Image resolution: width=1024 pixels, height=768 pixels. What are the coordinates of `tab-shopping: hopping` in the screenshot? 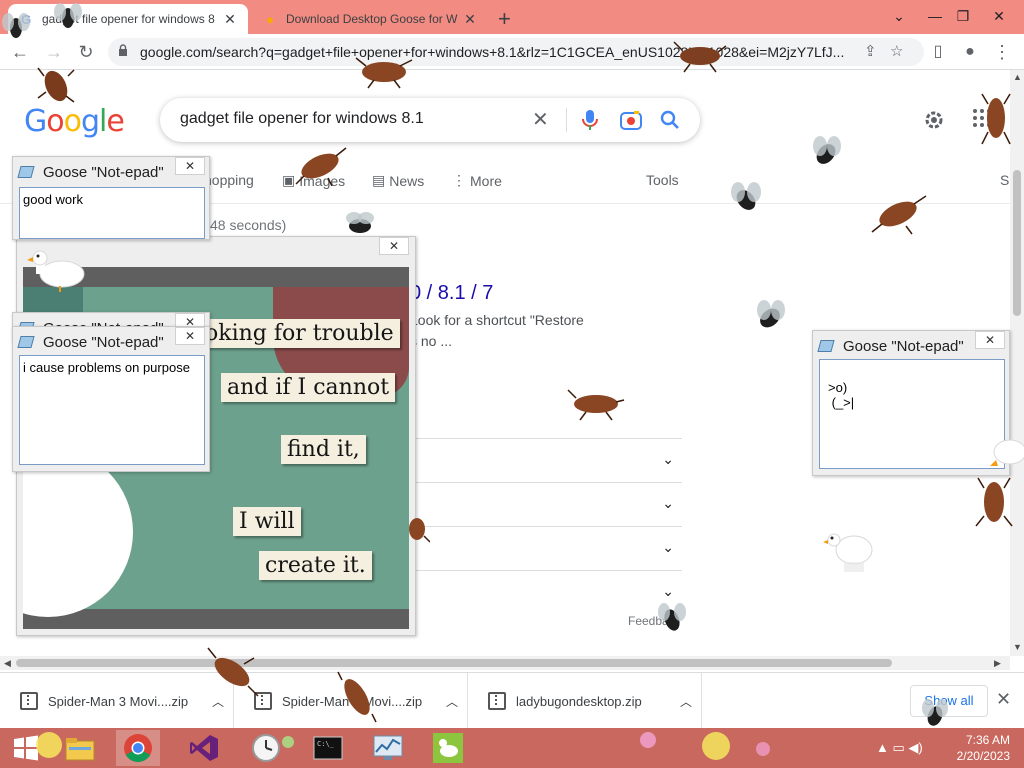 It's located at (229, 180).